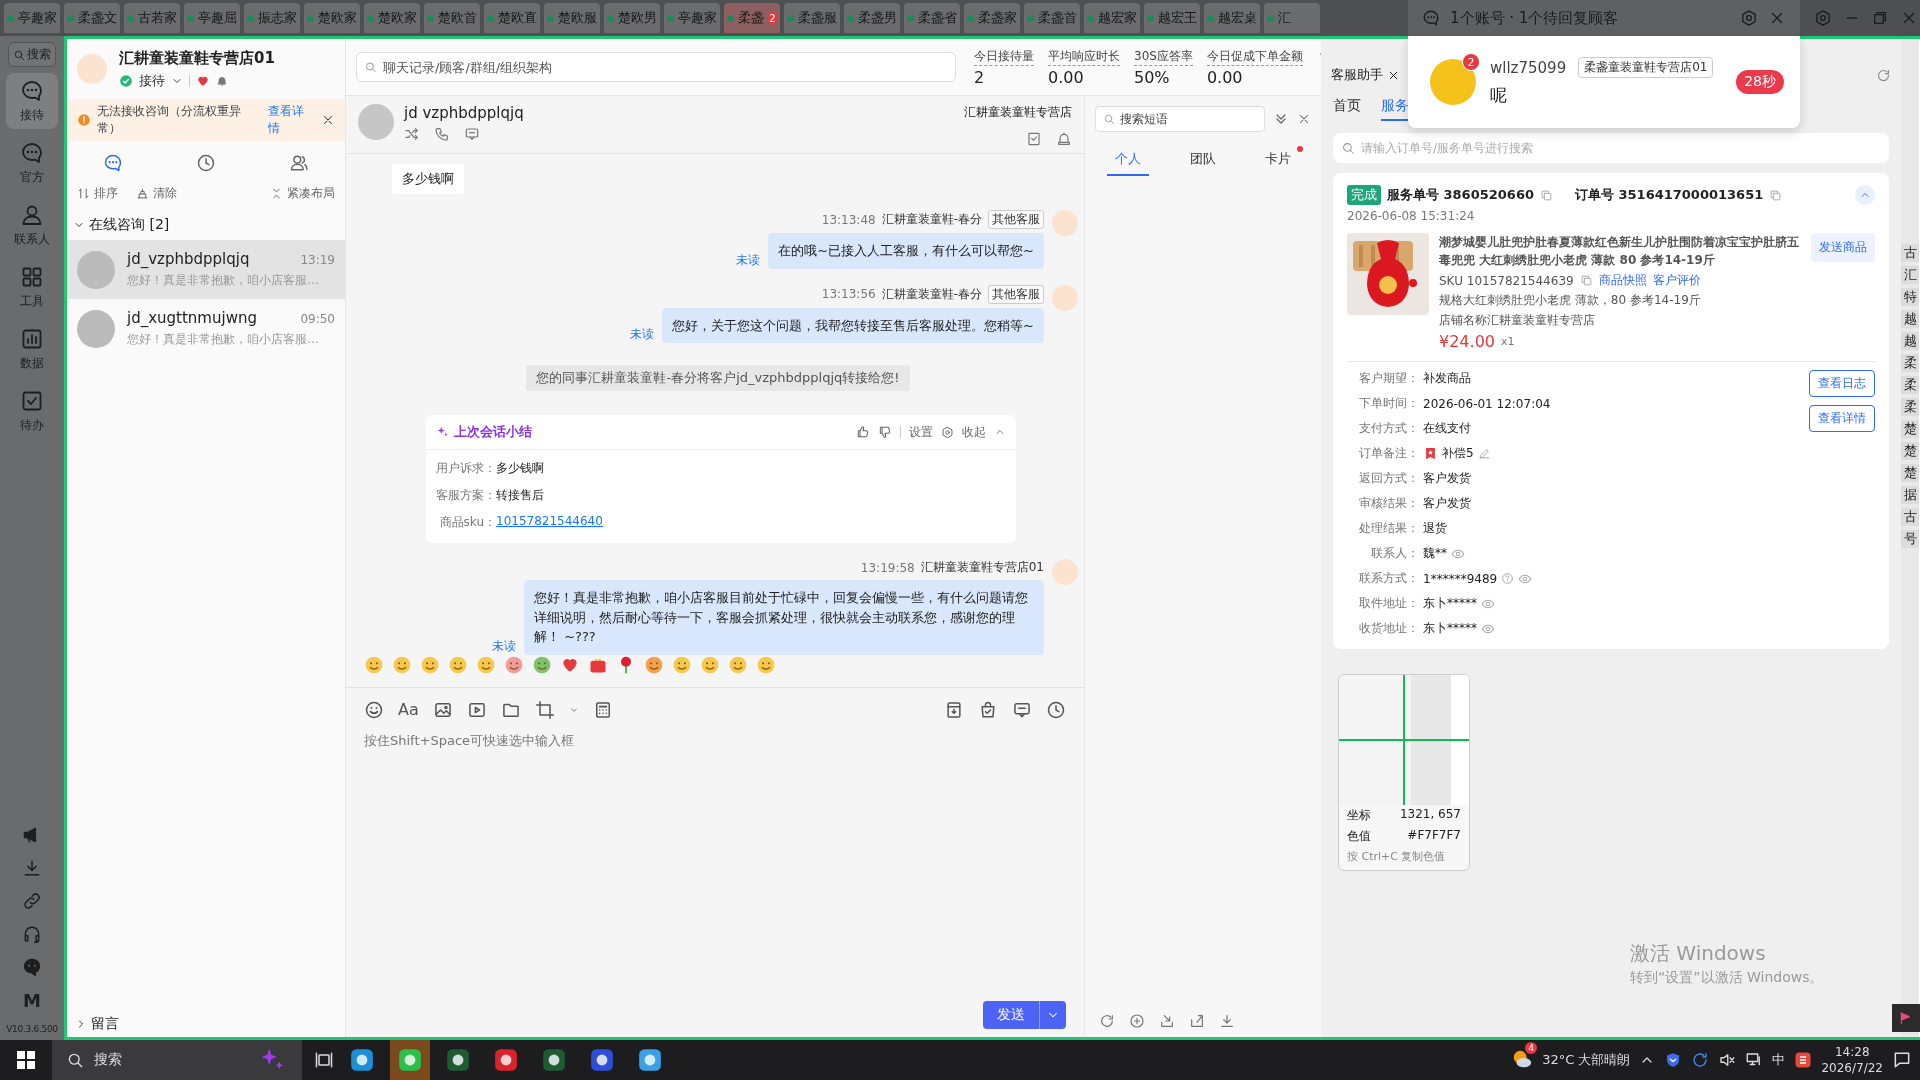 This screenshot has height=1080, width=1920. What do you see at coordinates (1225, 77) in the screenshot?
I see `stat-value: 0.00` at bounding box center [1225, 77].